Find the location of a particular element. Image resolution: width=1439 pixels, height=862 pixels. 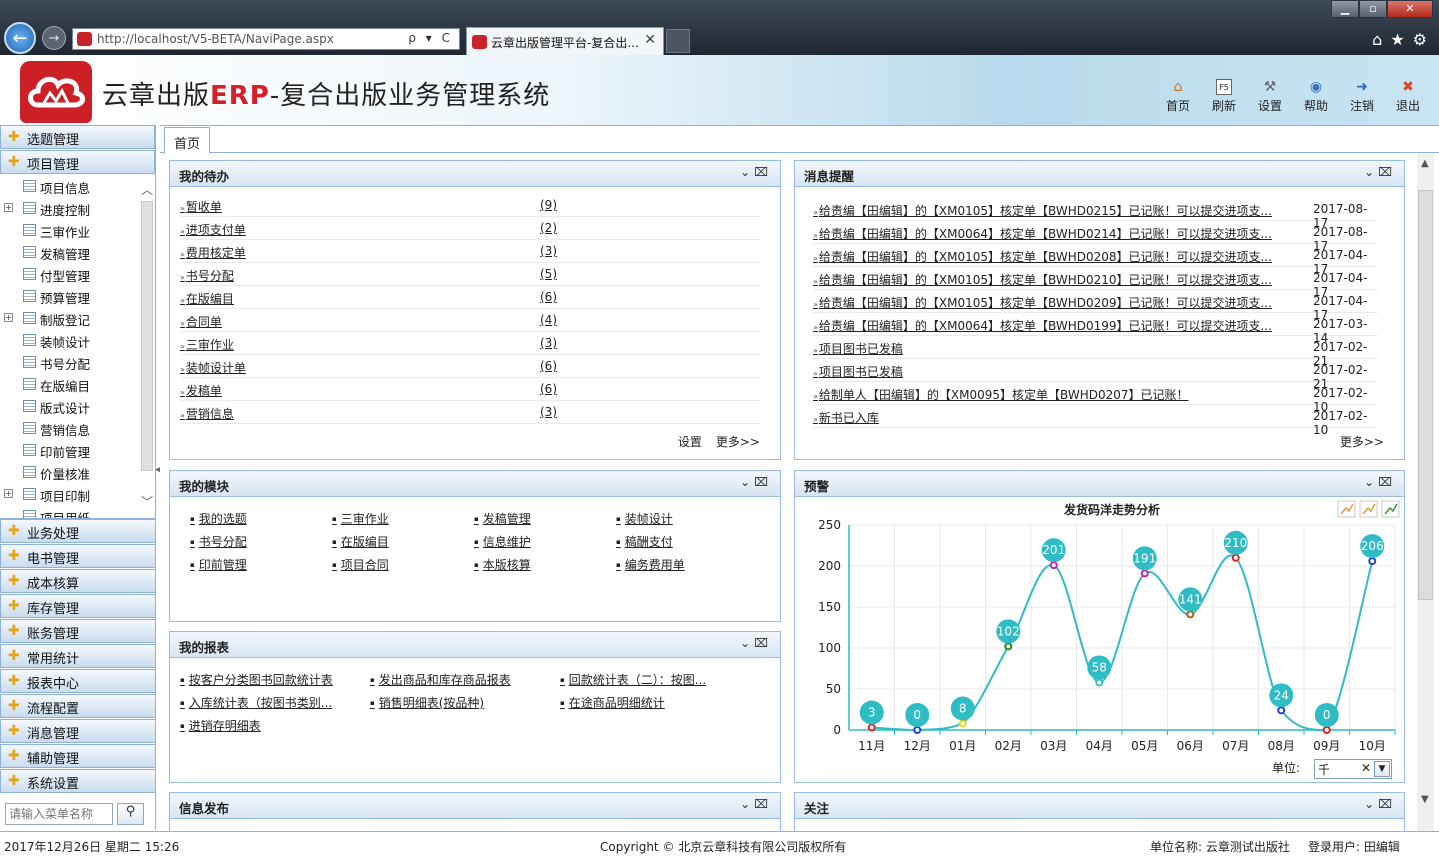

module-link: 信息维护 is located at coordinates (502, 541).